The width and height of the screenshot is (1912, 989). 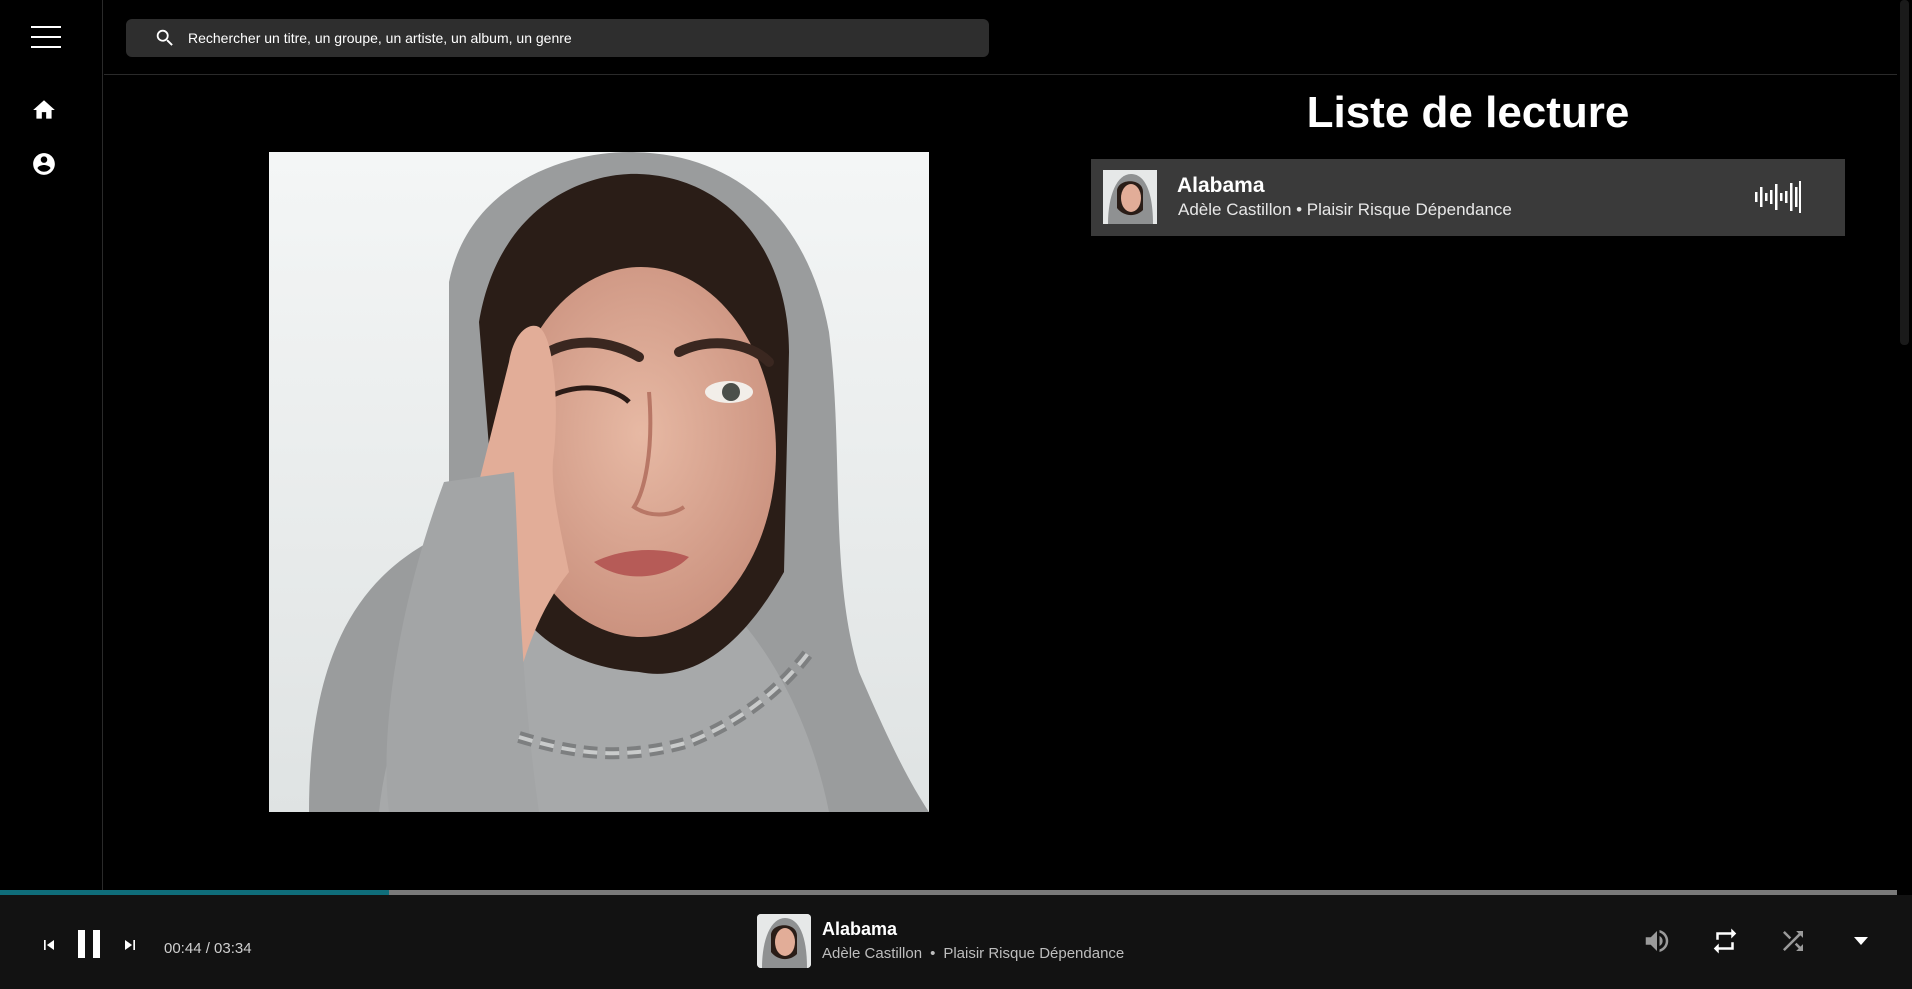 What do you see at coordinates (1130, 197) in the screenshot?
I see `track-thumbnail` at bounding box center [1130, 197].